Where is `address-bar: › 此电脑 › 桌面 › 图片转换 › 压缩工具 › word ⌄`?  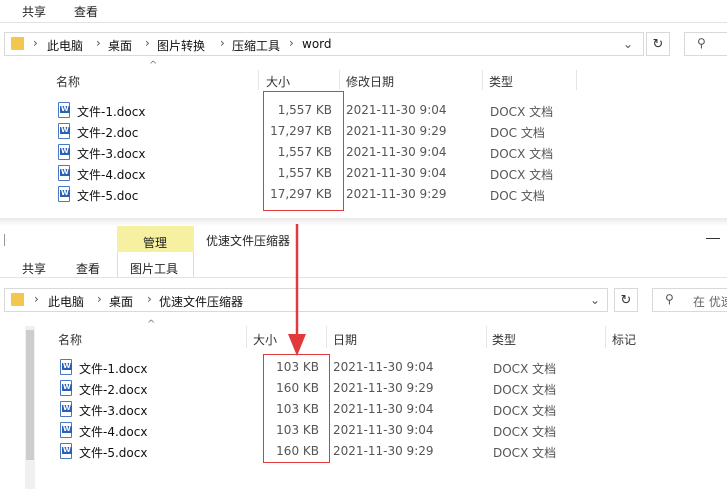 address-bar: › 此电脑 › 桌面 › 图片转换 › 压缩工具 › word ⌄ is located at coordinates (324, 44).